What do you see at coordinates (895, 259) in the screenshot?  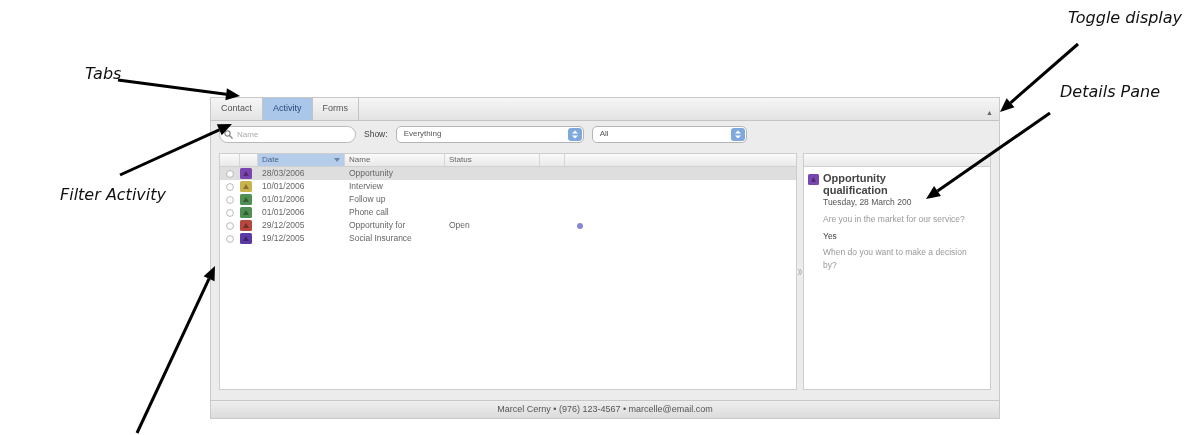 I see `details-question: When do you want to make a decision by?` at bounding box center [895, 259].